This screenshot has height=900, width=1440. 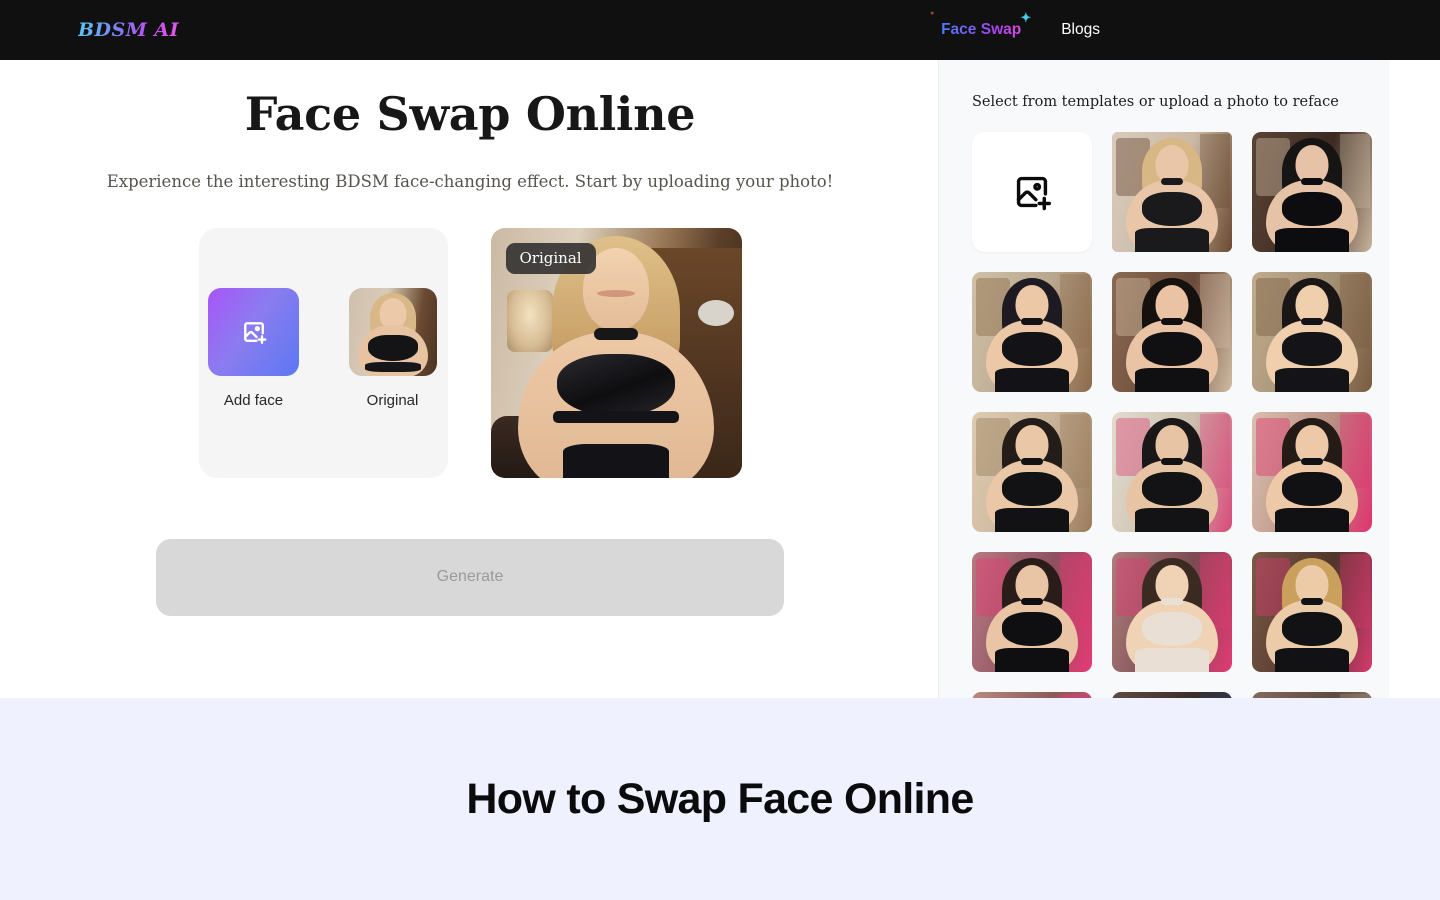 What do you see at coordinates (550, 258) in the screenshot?
I see `original-badge: Original` at bounding box center [550, 258].